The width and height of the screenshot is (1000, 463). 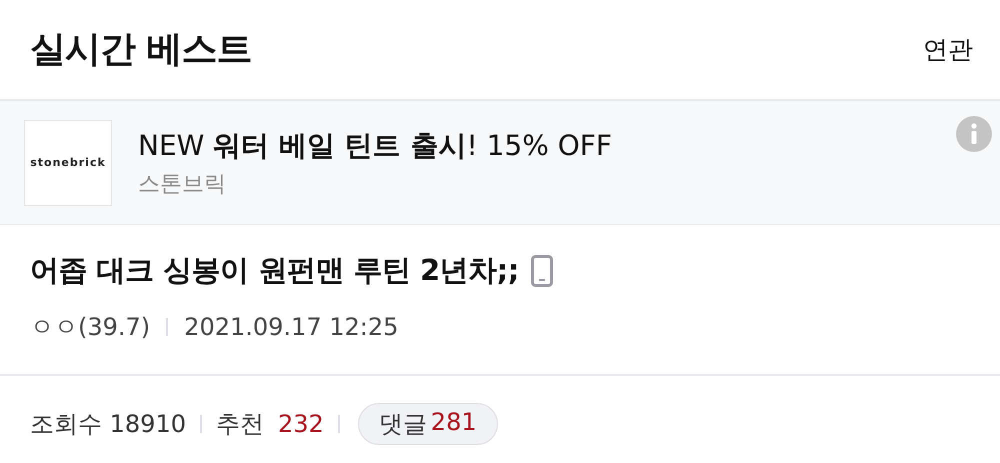 I want to click on mobile-phone-icon, so click(x=541, y=271).